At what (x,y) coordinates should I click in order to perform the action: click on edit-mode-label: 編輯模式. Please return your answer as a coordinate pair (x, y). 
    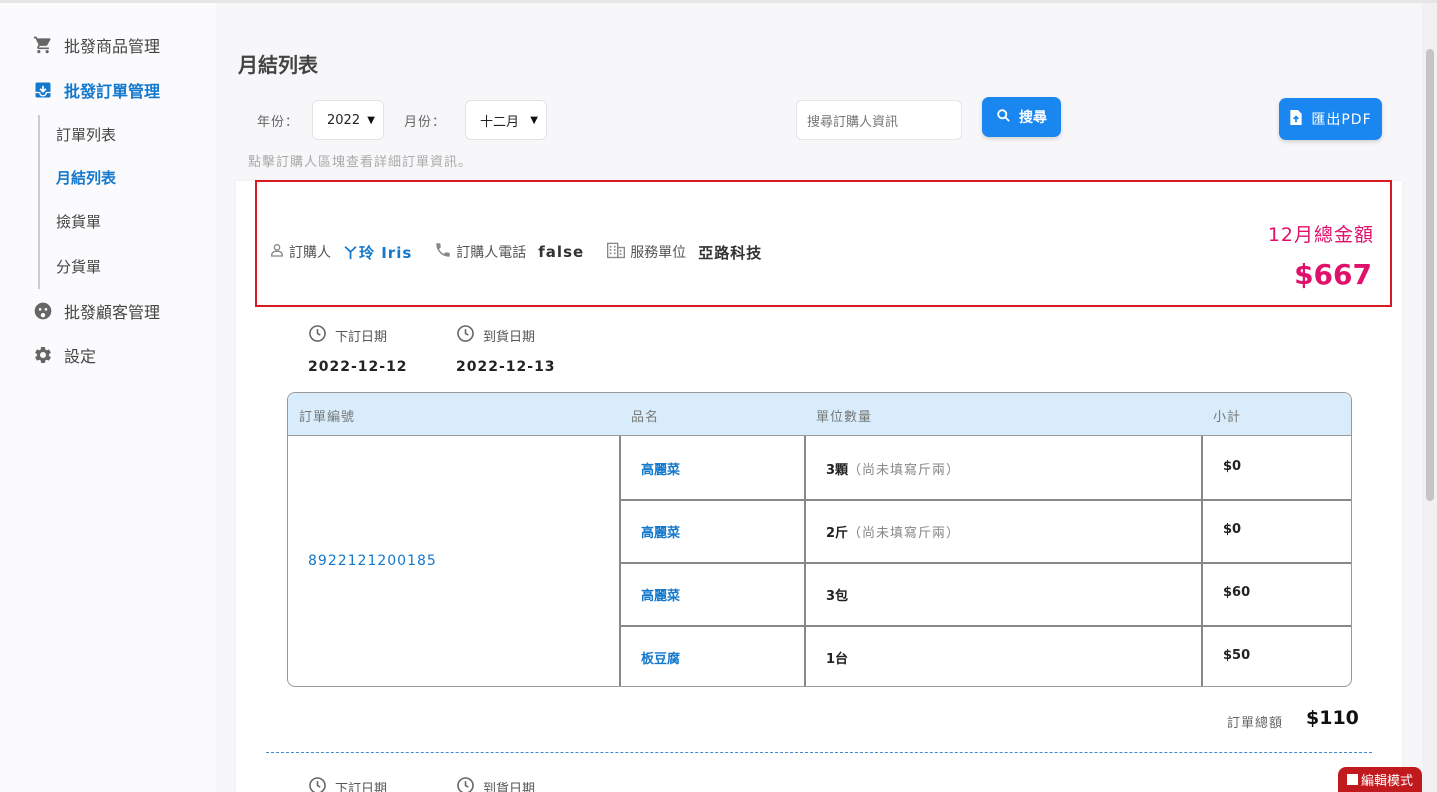
    Looking at the image, I should click on (1386, 781).